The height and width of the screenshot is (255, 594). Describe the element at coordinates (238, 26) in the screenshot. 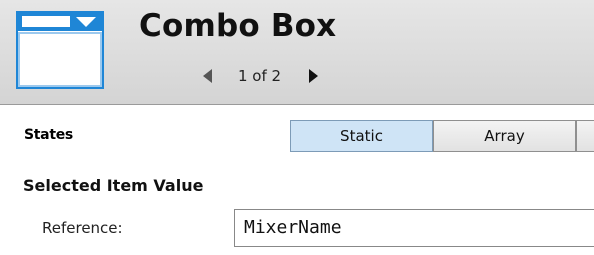

I see `page-title: Combo Box` at that location.